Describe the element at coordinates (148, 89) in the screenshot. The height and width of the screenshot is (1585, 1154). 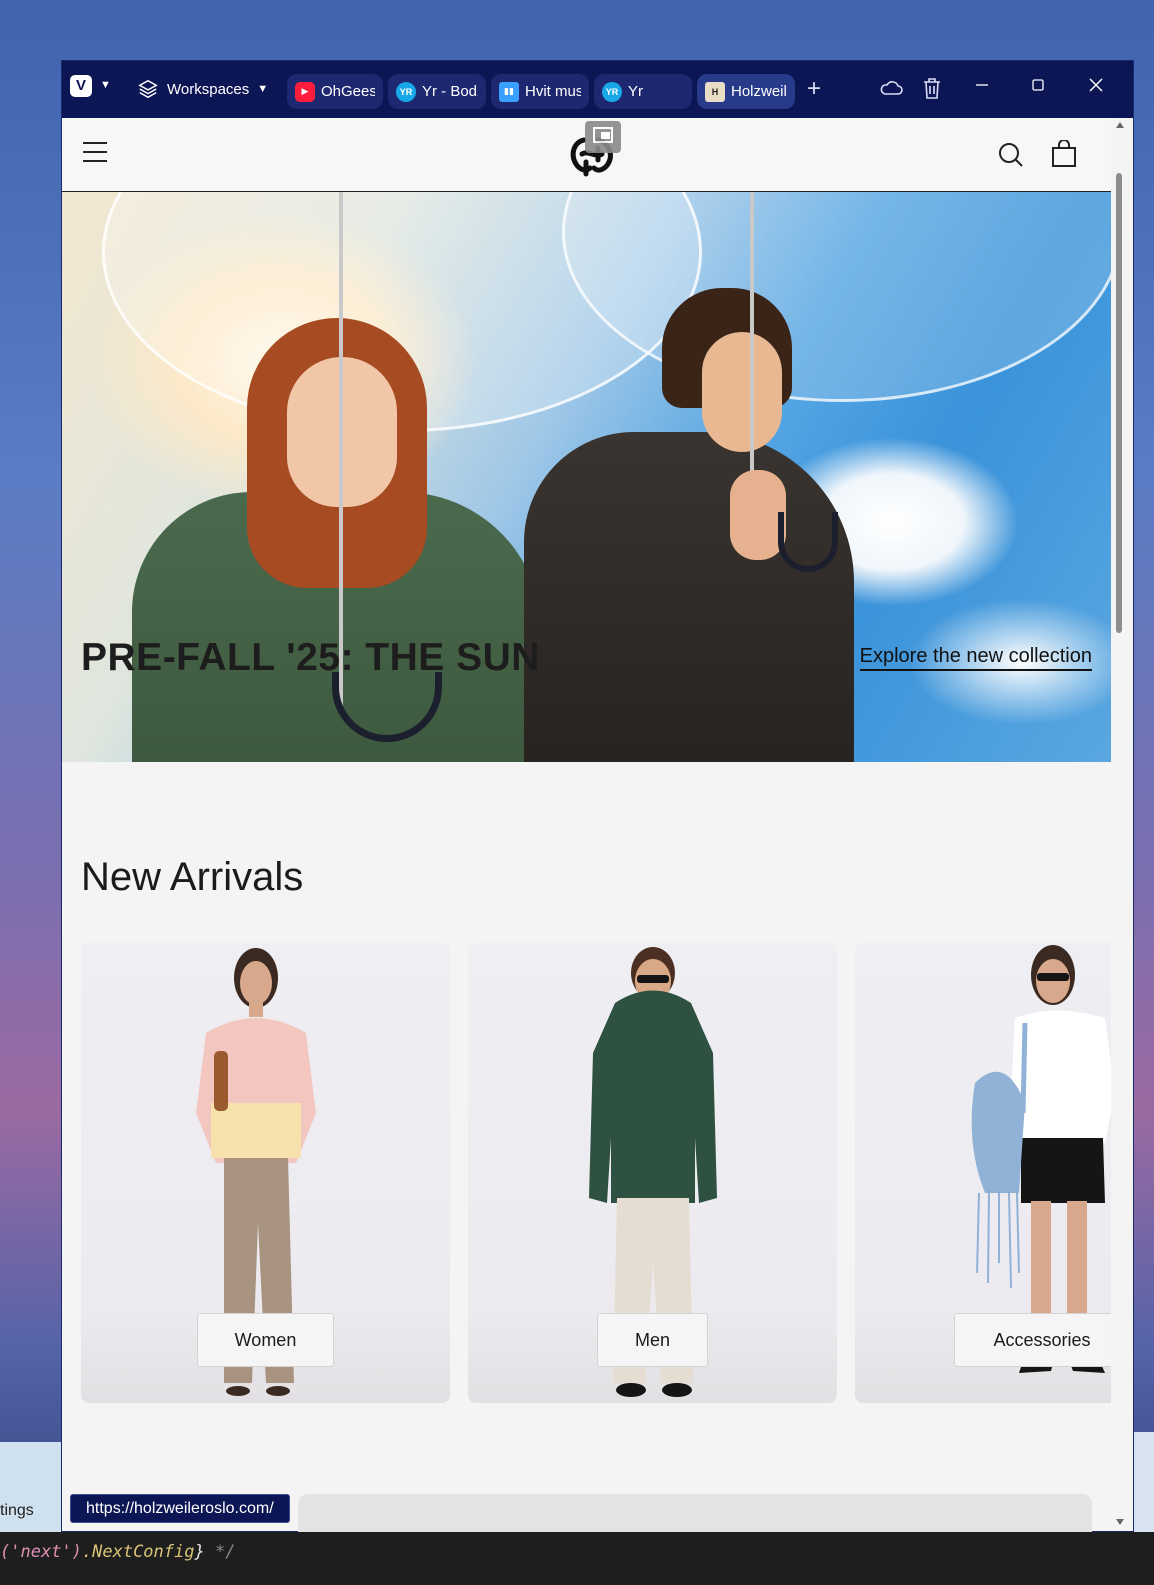
I see `layers-icon` at that location.